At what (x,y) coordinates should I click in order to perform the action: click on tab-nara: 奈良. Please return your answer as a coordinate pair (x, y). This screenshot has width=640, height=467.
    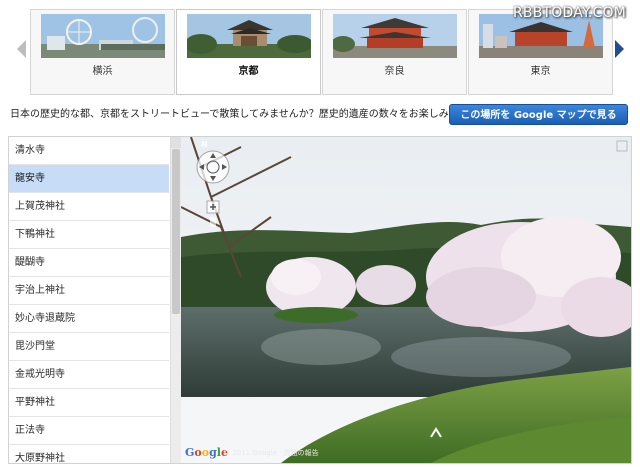
    Looking at the image, I should click on (394, 52).